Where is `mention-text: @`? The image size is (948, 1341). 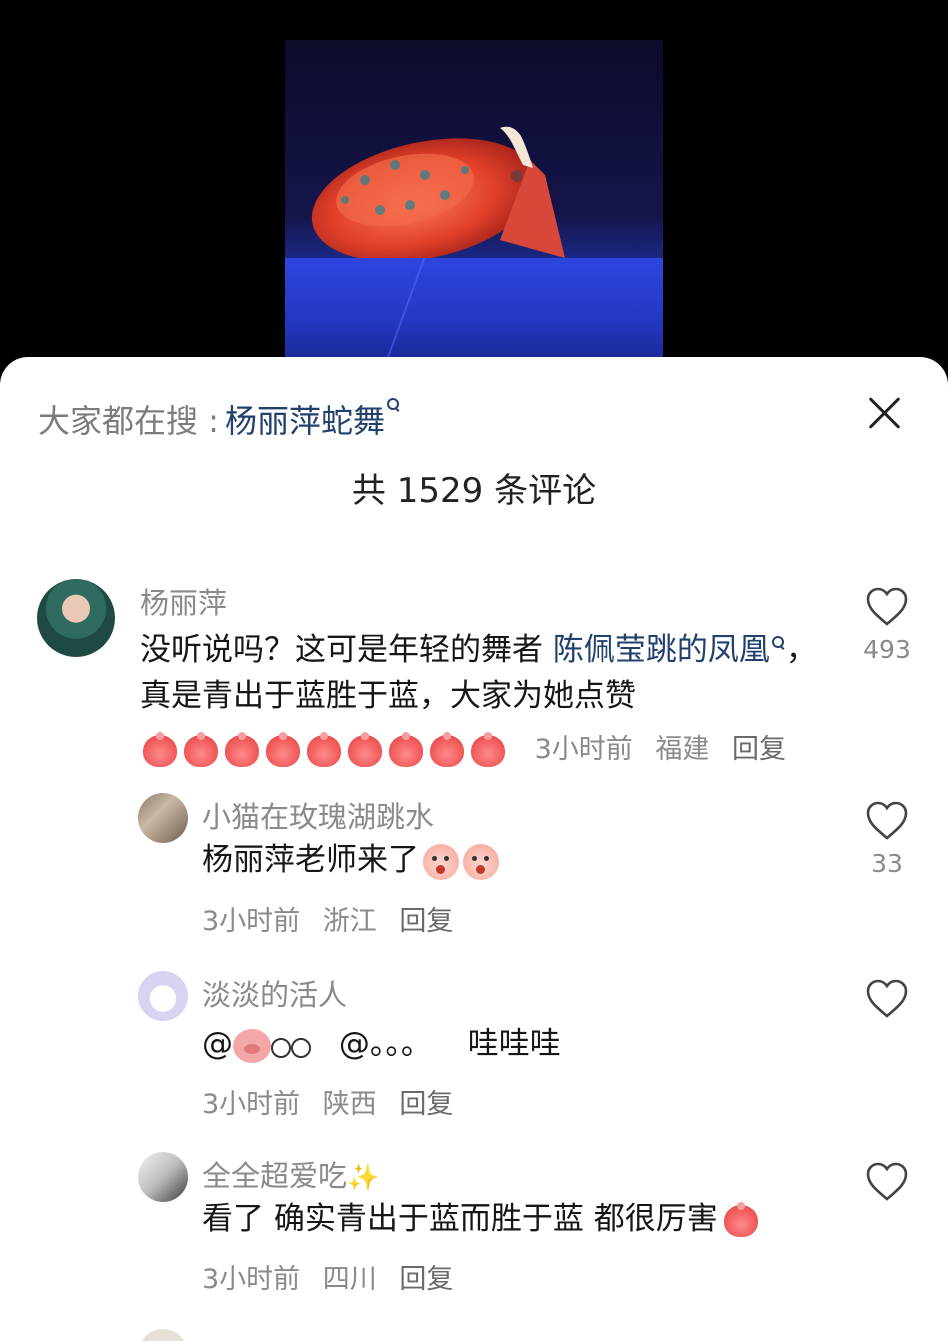 mention-text: @ is located at coordinates (217, 1044).